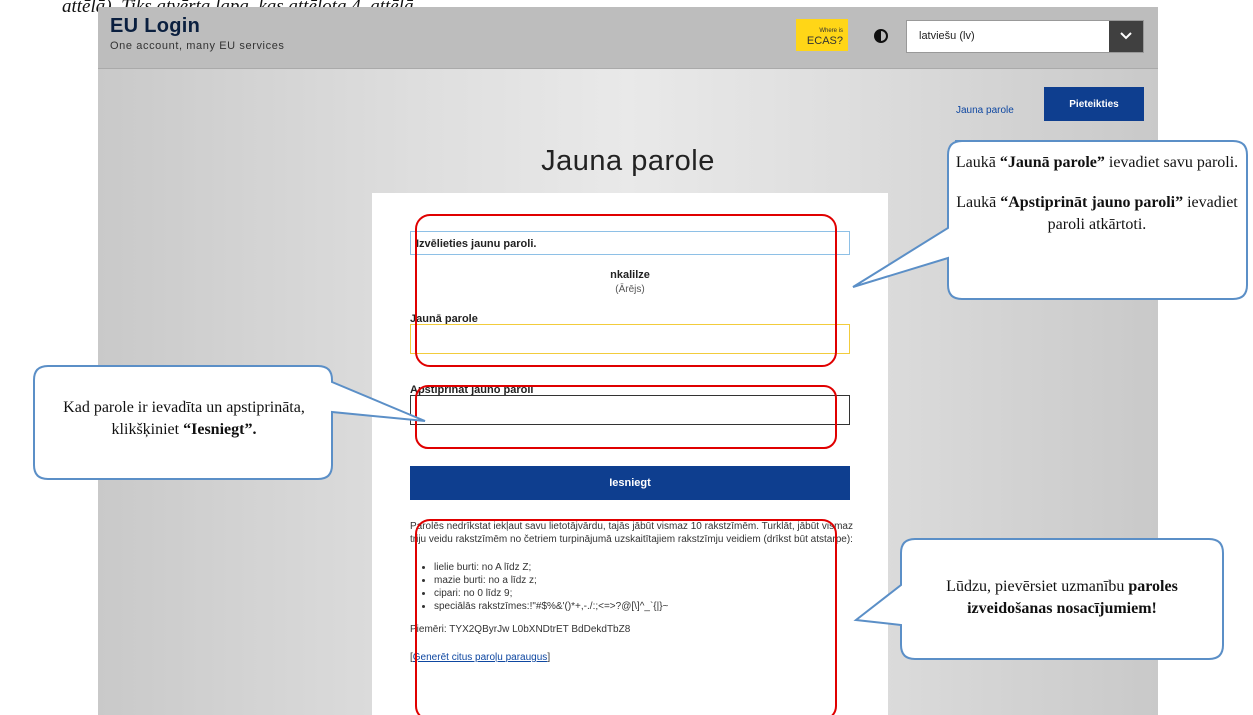 This screenshot has height=715, width=1253. Describe the element at coordinates (881, 36) in the screenshot. I see `contrast-icon` at that location.